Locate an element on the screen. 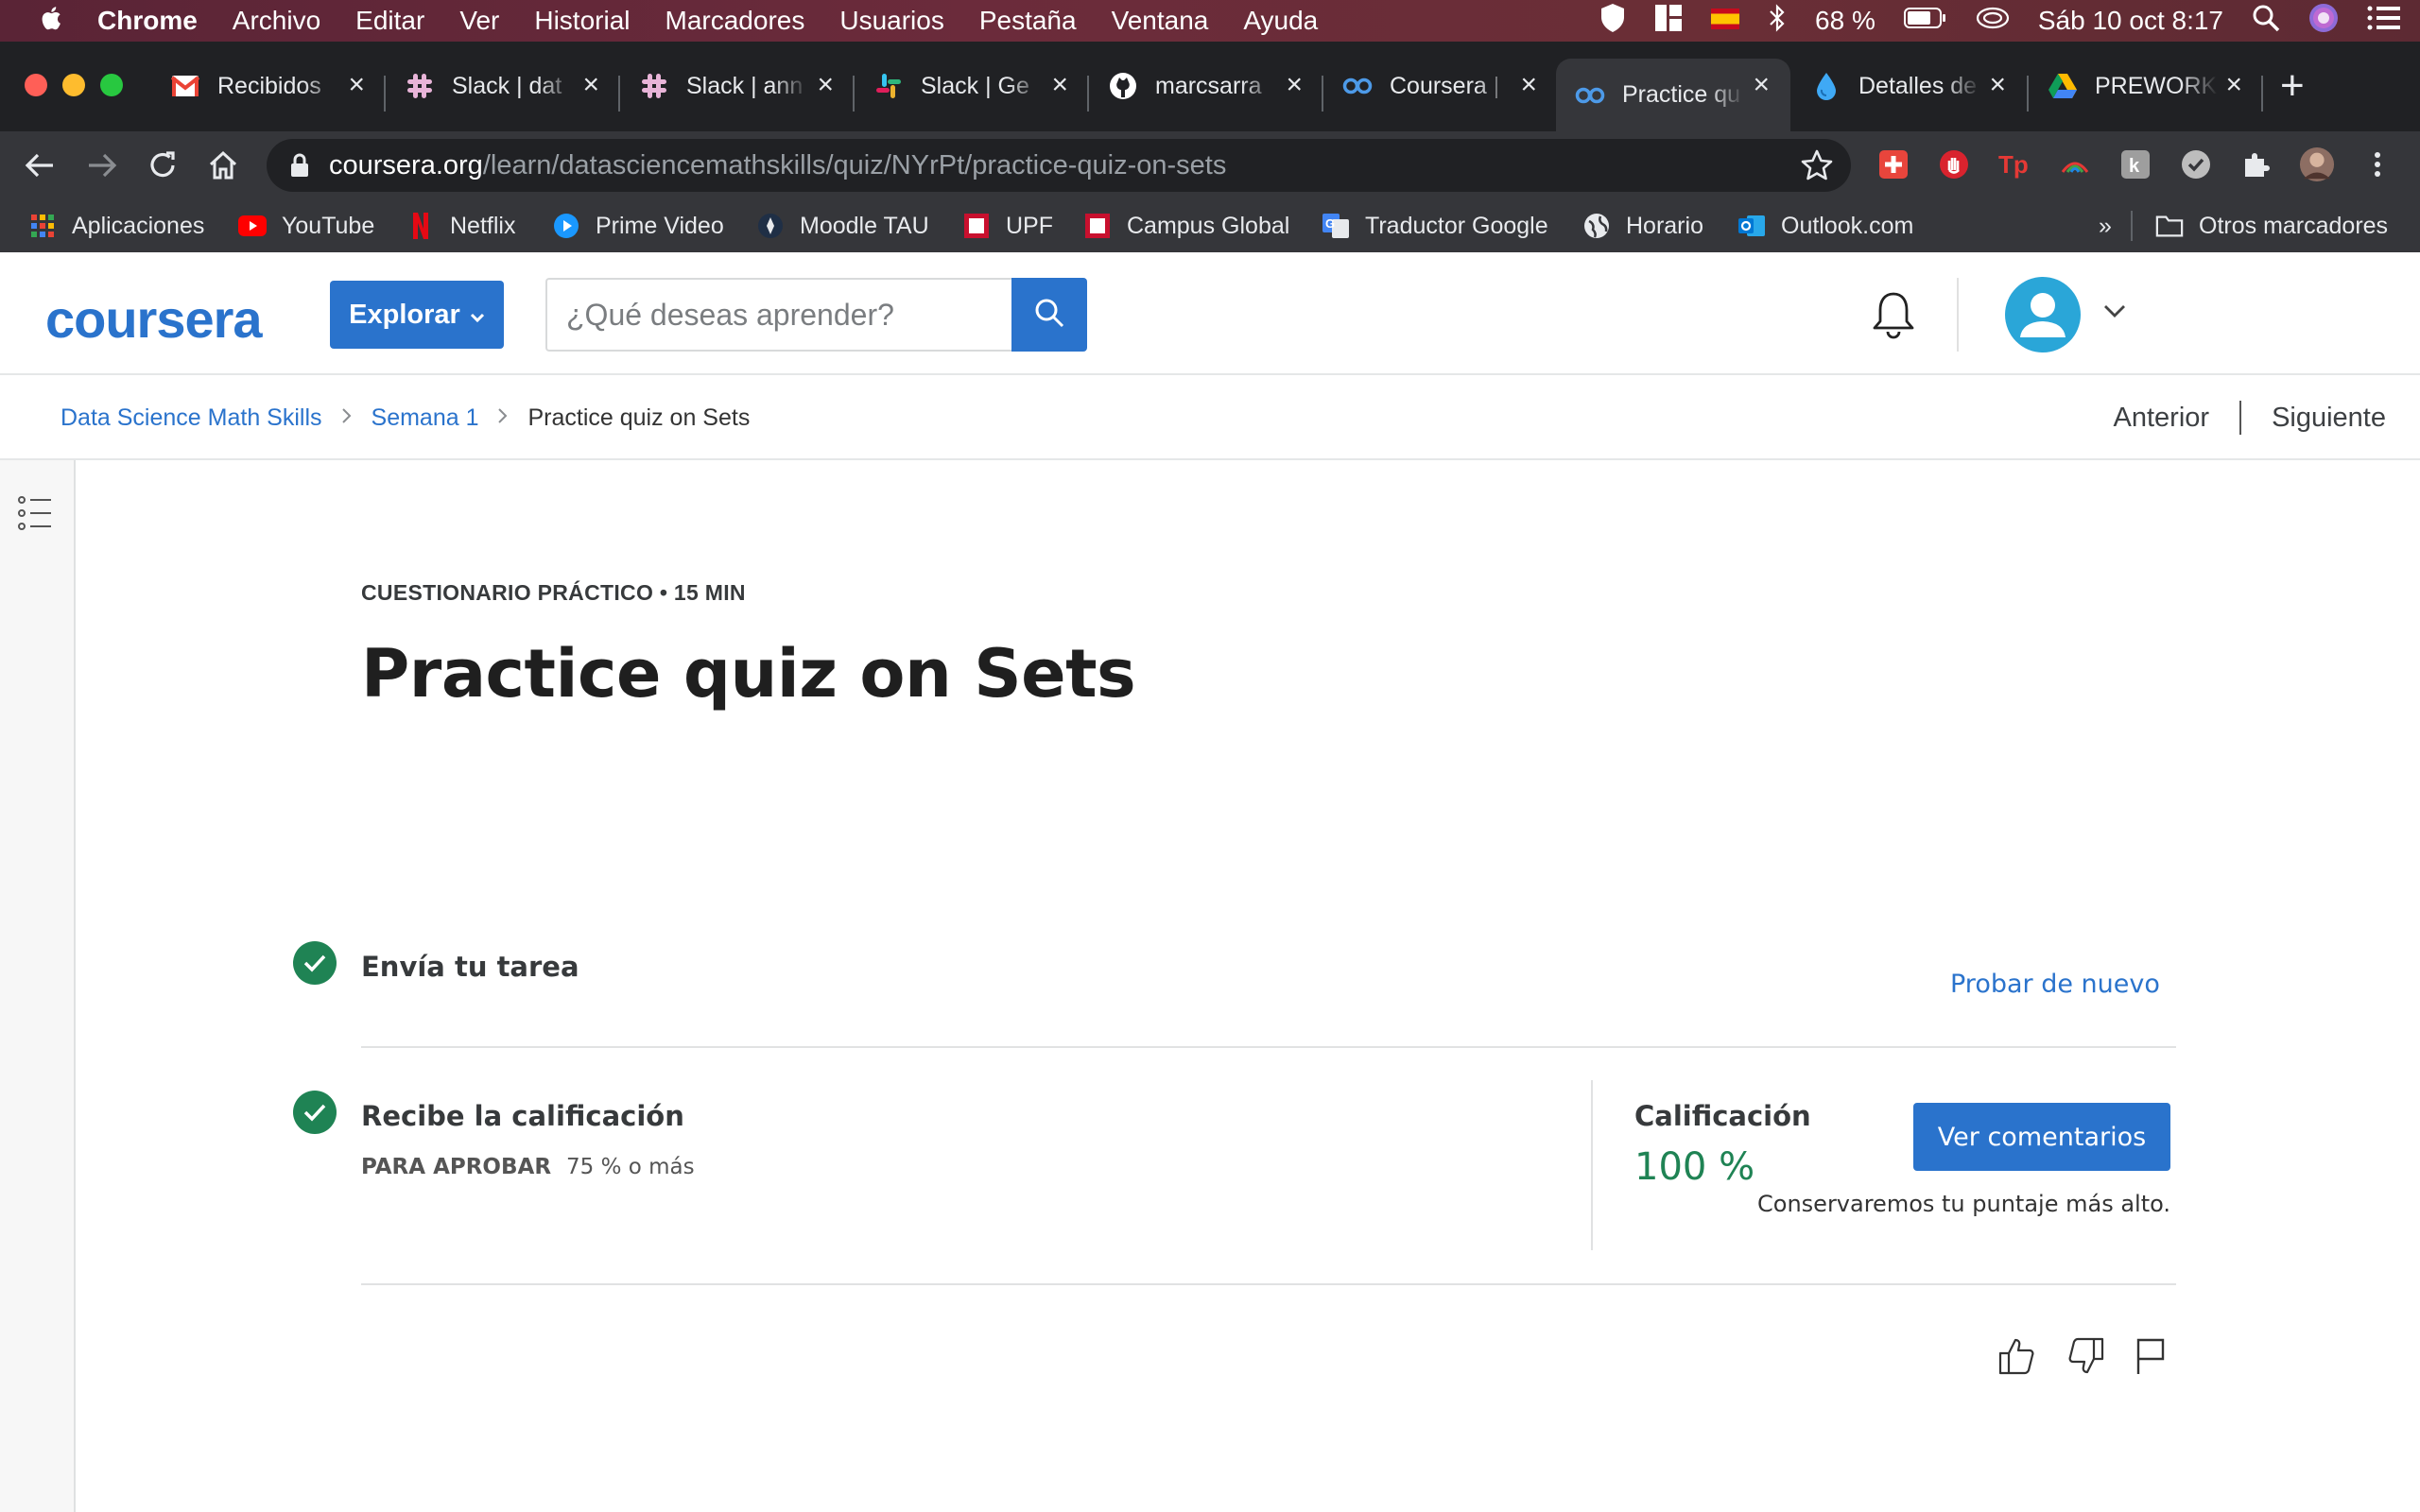 This screenshot has height=1512, width=2420. menu-marcadores: Marcadores is located at coordinates (735, 21).